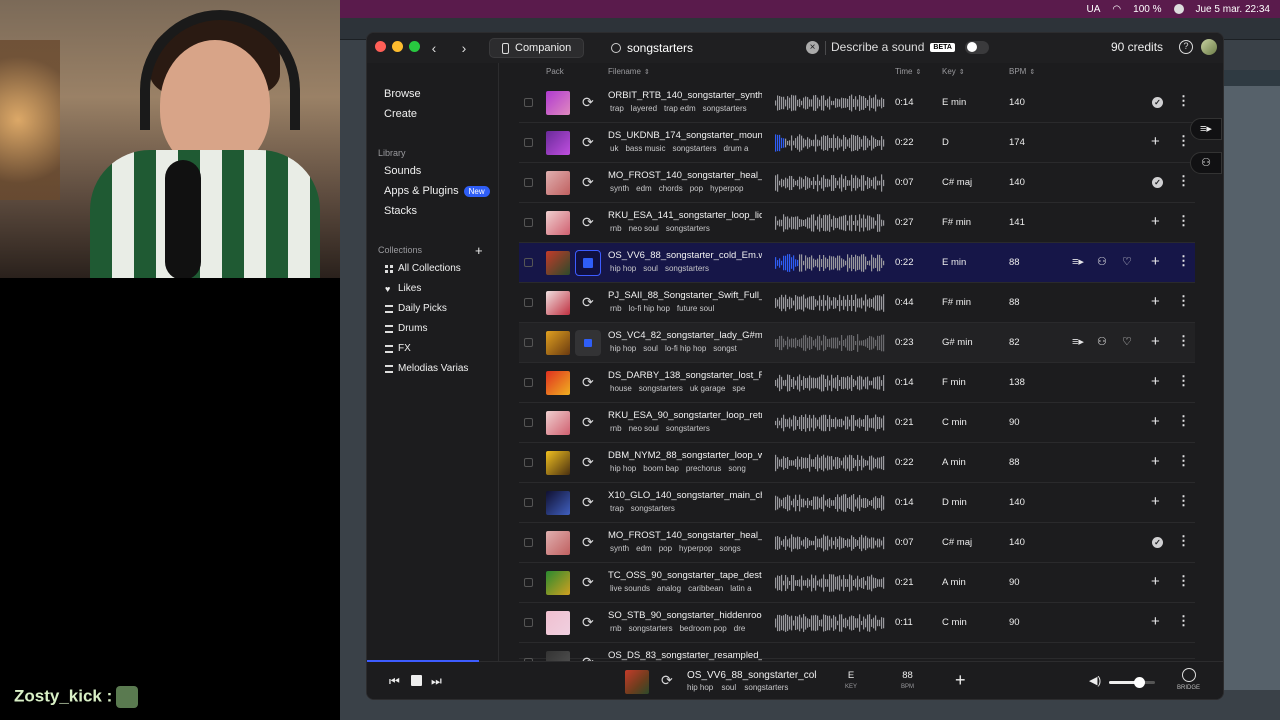 The width and height of the screenshot is (1280, 720). Describe the element at coordinates (1116, 9) in the screenshot. I see `wifi-icon: ◠` at that location.